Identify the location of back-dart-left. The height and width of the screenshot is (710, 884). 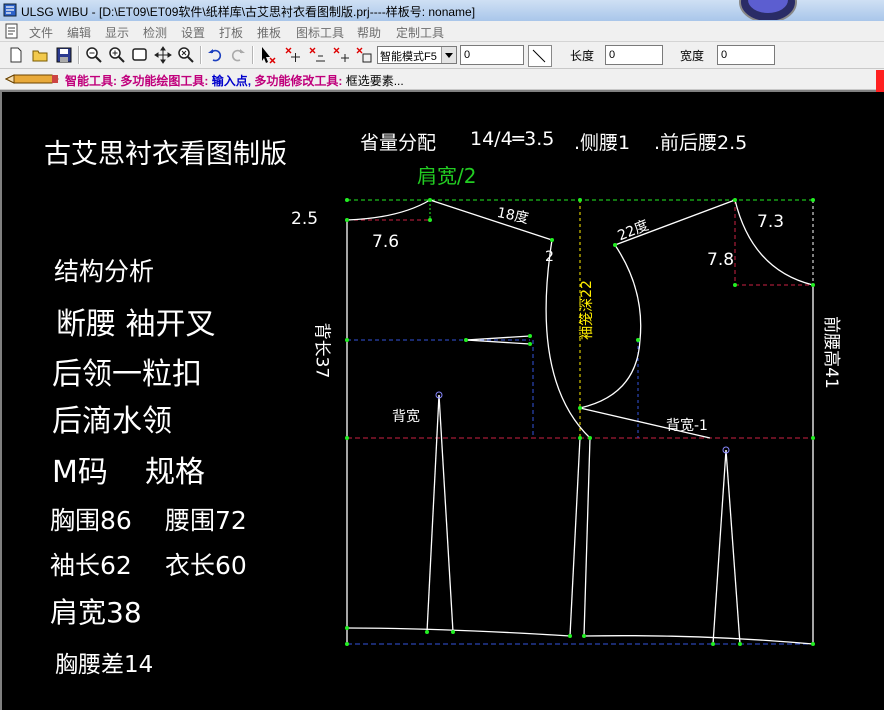
(433, 513).